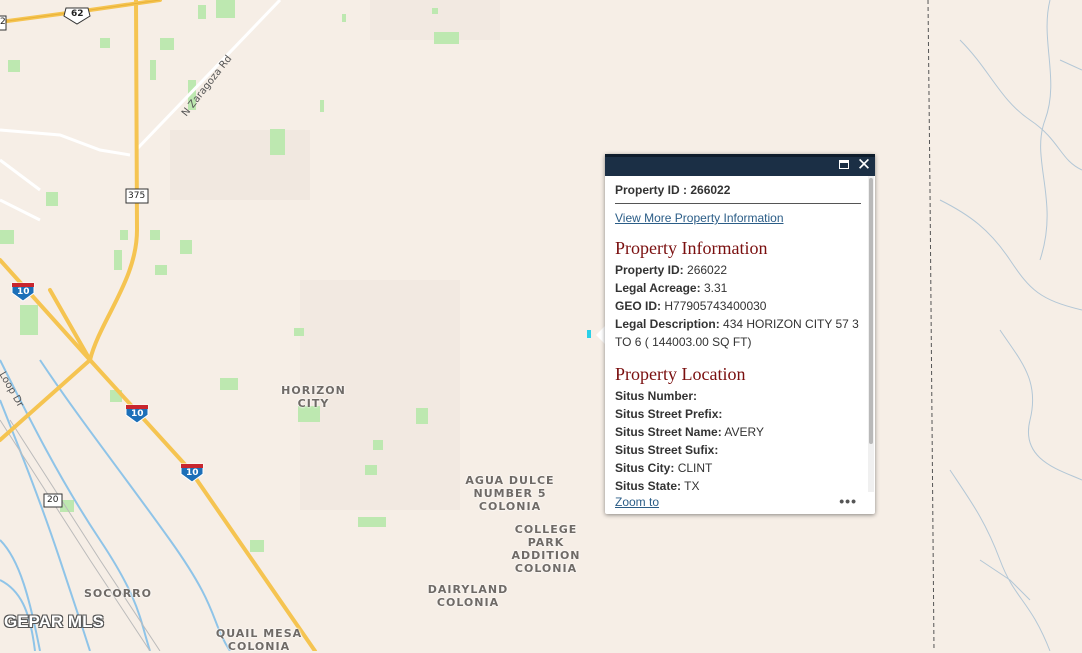 This screenshot has width=1082, height=653. I want to click on loc-row-city: Situs City: CLINT, so click(664, 468).